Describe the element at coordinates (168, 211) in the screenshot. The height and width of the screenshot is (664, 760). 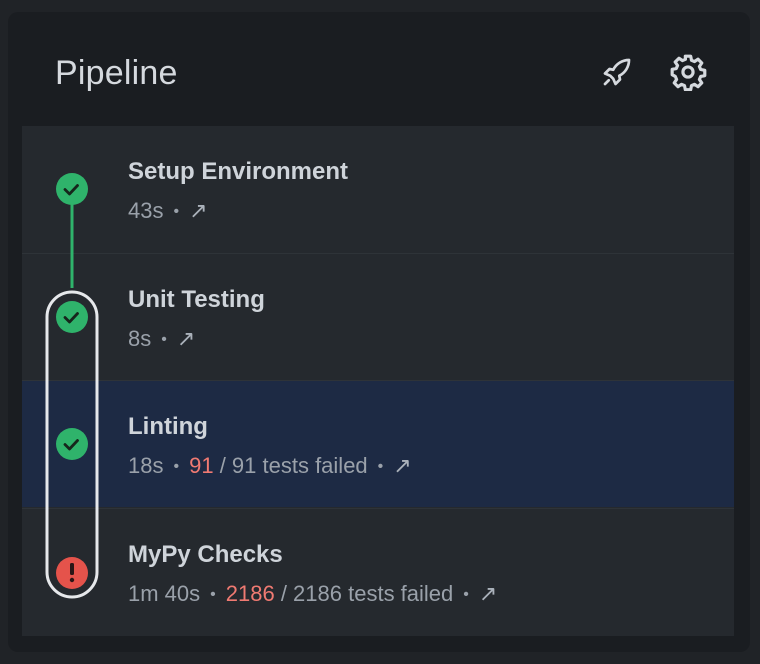
I see `step-meta: 43s • ↗` at that location.